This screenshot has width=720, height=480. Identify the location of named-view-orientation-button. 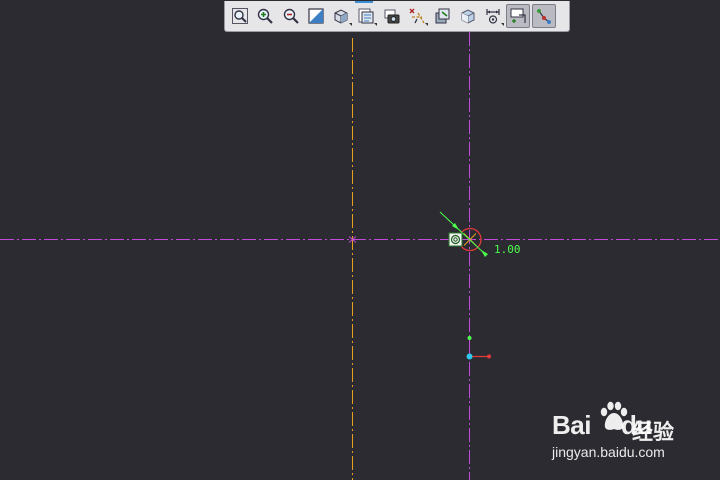
(341, 16).